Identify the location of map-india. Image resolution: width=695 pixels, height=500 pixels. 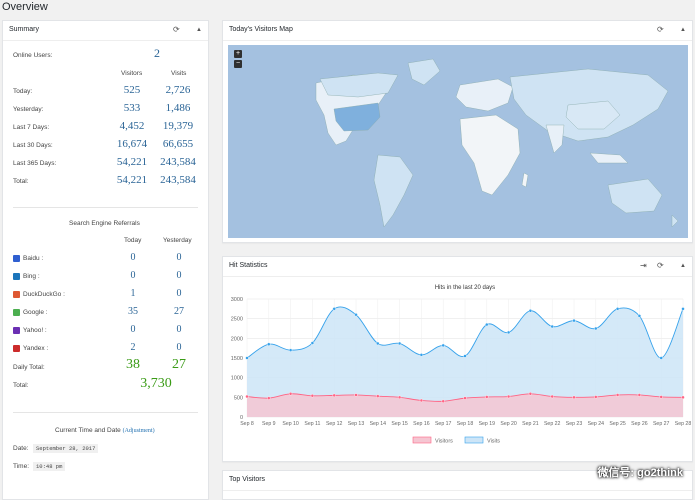
(555, 139).